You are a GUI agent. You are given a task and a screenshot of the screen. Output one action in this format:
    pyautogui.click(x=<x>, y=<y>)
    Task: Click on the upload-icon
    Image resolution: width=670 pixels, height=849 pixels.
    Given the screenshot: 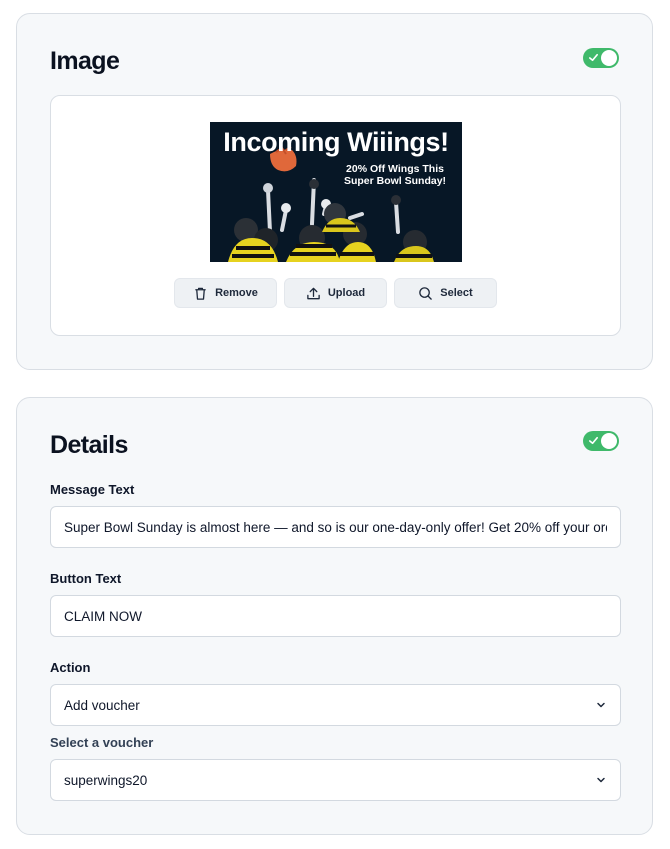 What is the action you would take?
    pyautogui.click(x=313, y=293)
    